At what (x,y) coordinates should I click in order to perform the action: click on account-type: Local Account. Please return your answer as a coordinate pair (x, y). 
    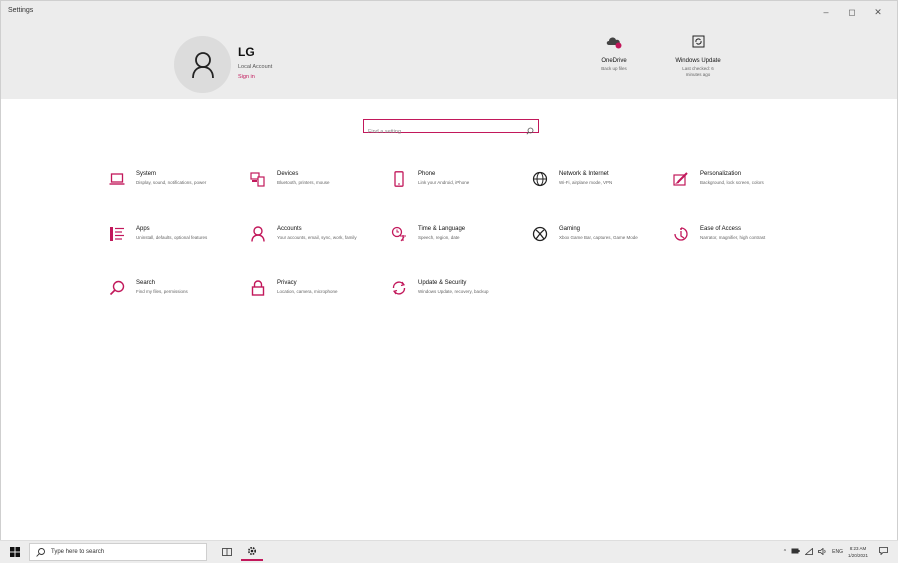
    Looking at the image, I should click on (255, 67).